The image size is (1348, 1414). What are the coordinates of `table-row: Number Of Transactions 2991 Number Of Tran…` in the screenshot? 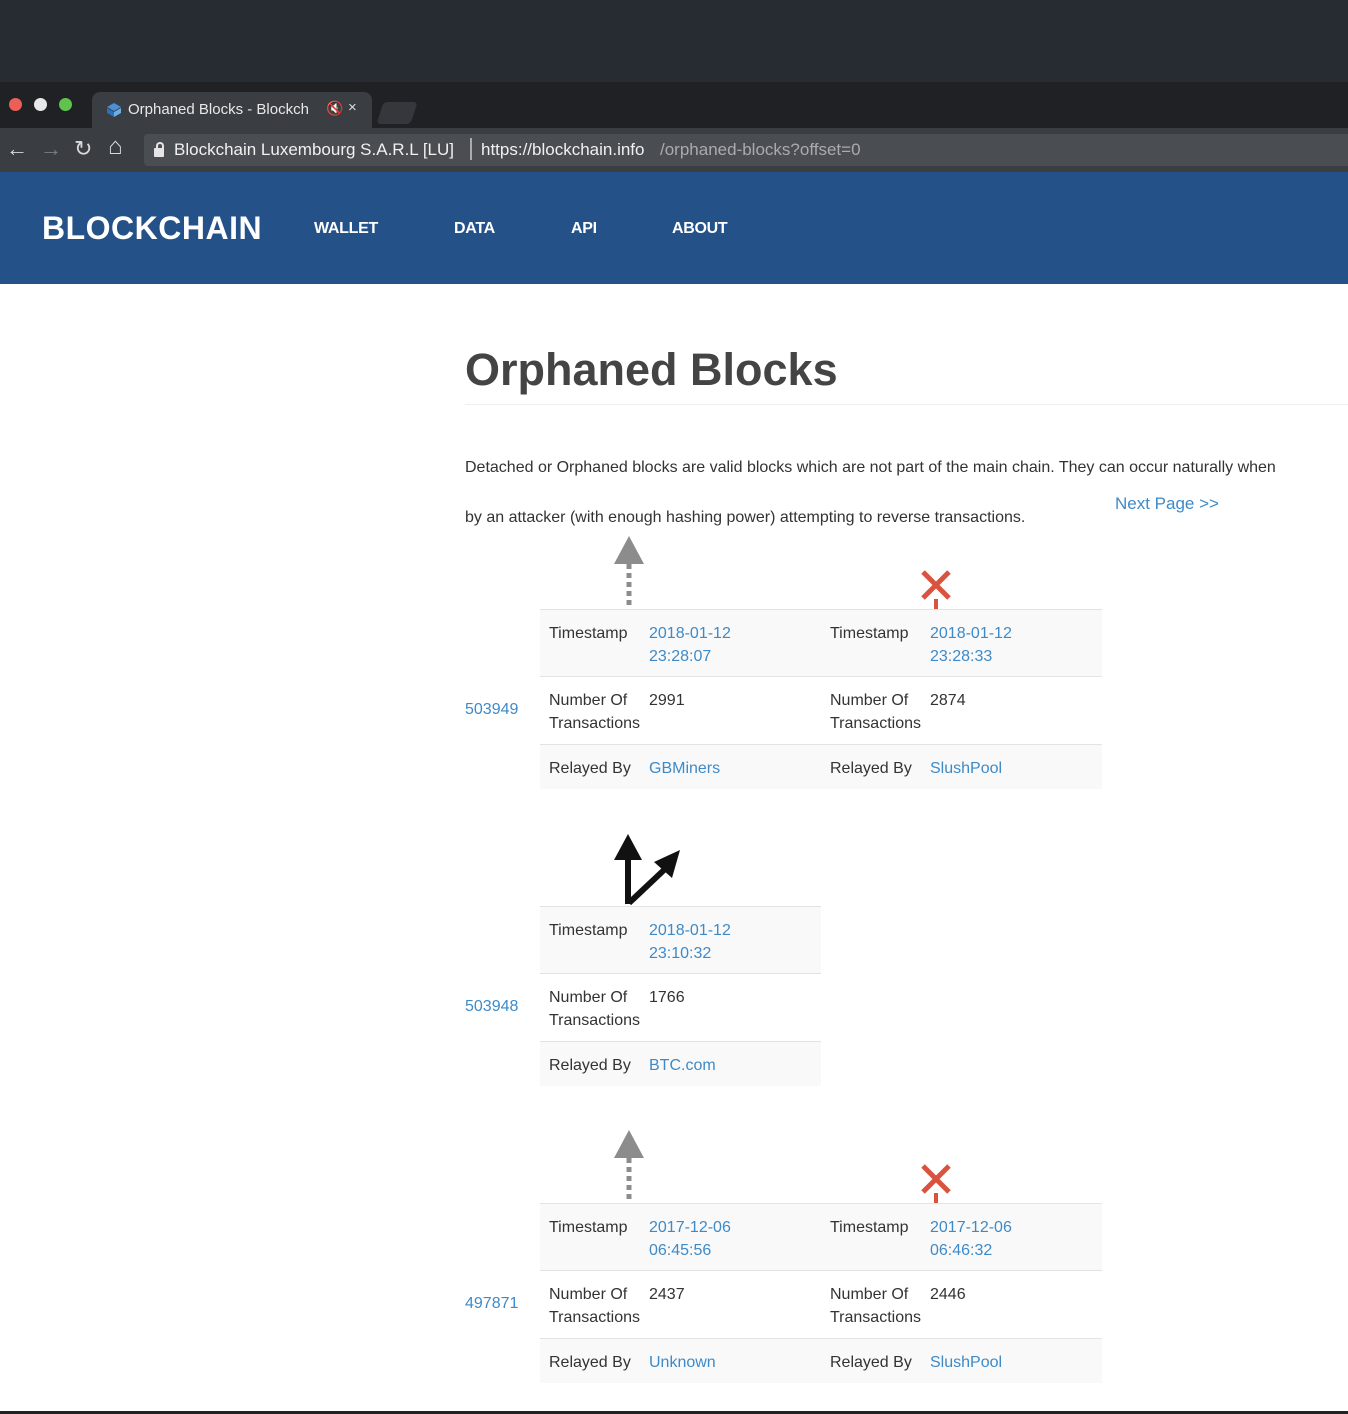 It's located at (821, 710).